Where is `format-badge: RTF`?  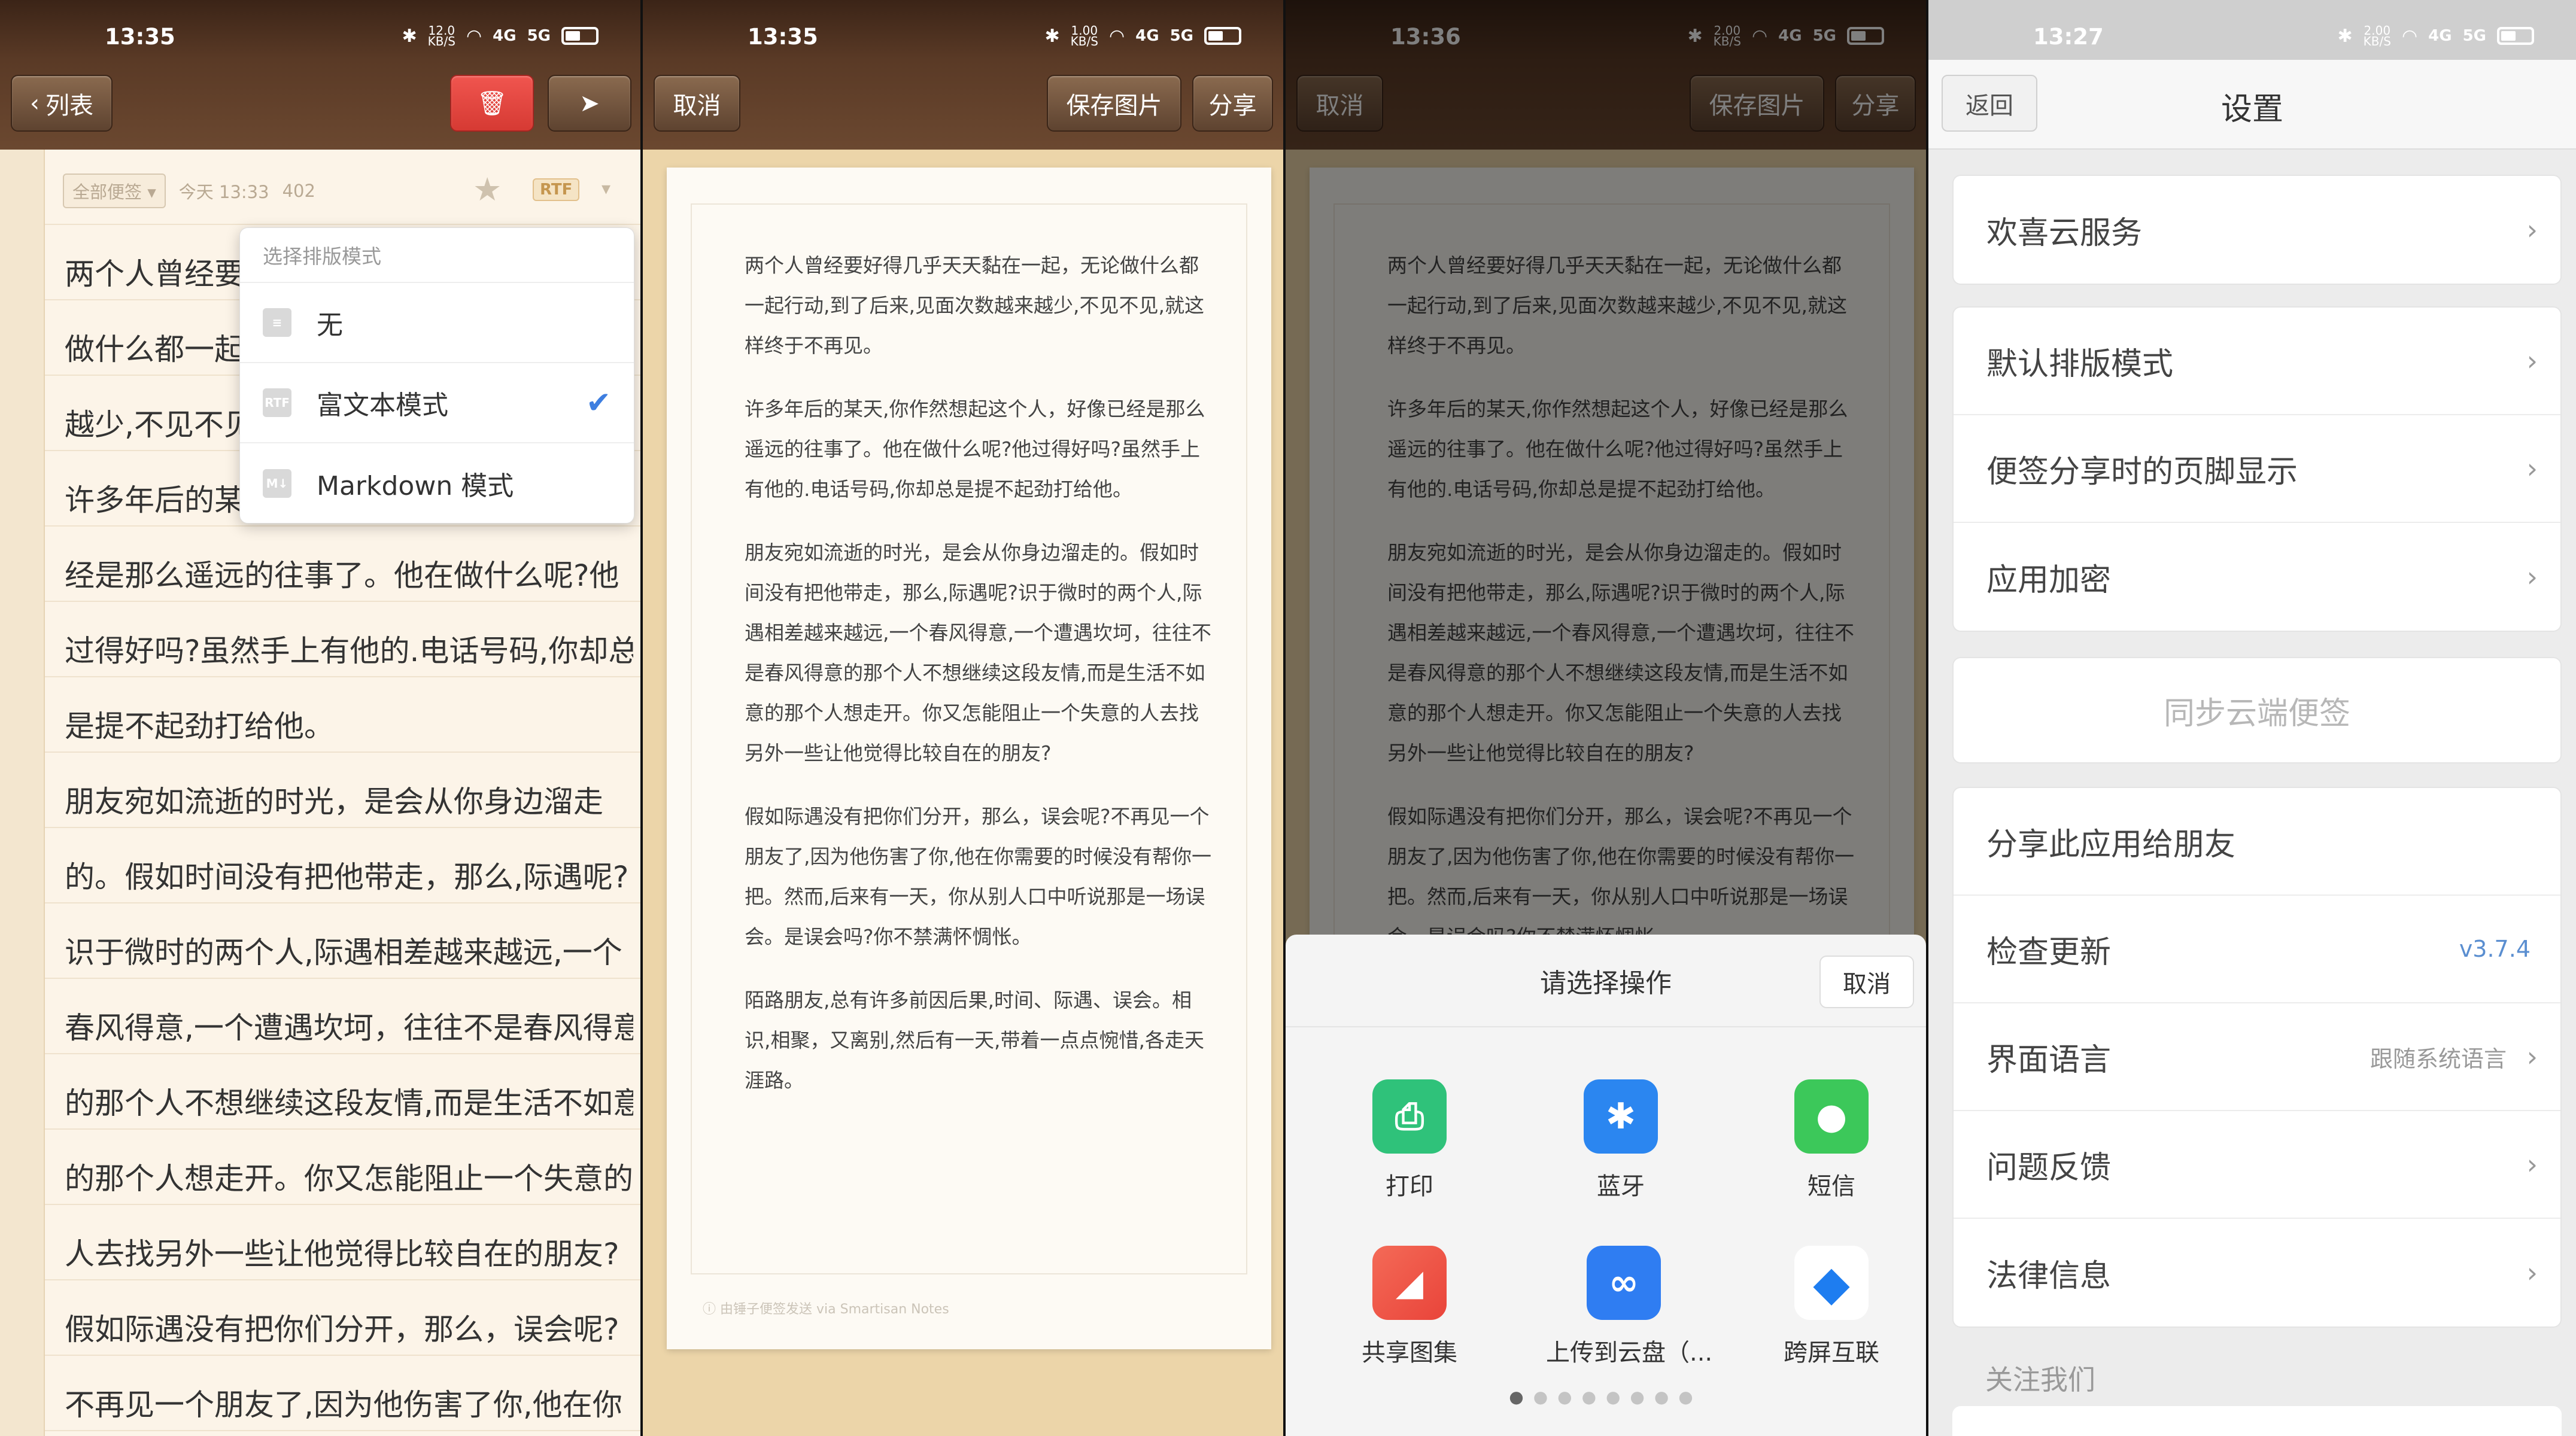
format-badge: RTF is located at coordinates (556, 189).